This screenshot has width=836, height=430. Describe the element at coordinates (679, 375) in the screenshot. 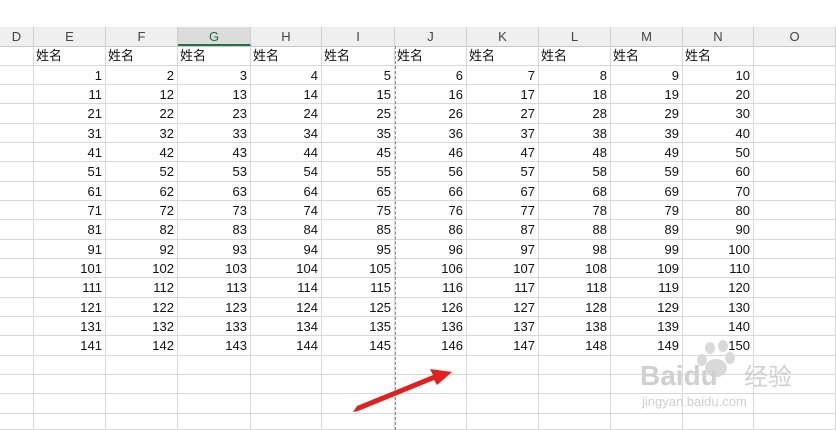

I see `watermark-brand: Baidu` at that location.